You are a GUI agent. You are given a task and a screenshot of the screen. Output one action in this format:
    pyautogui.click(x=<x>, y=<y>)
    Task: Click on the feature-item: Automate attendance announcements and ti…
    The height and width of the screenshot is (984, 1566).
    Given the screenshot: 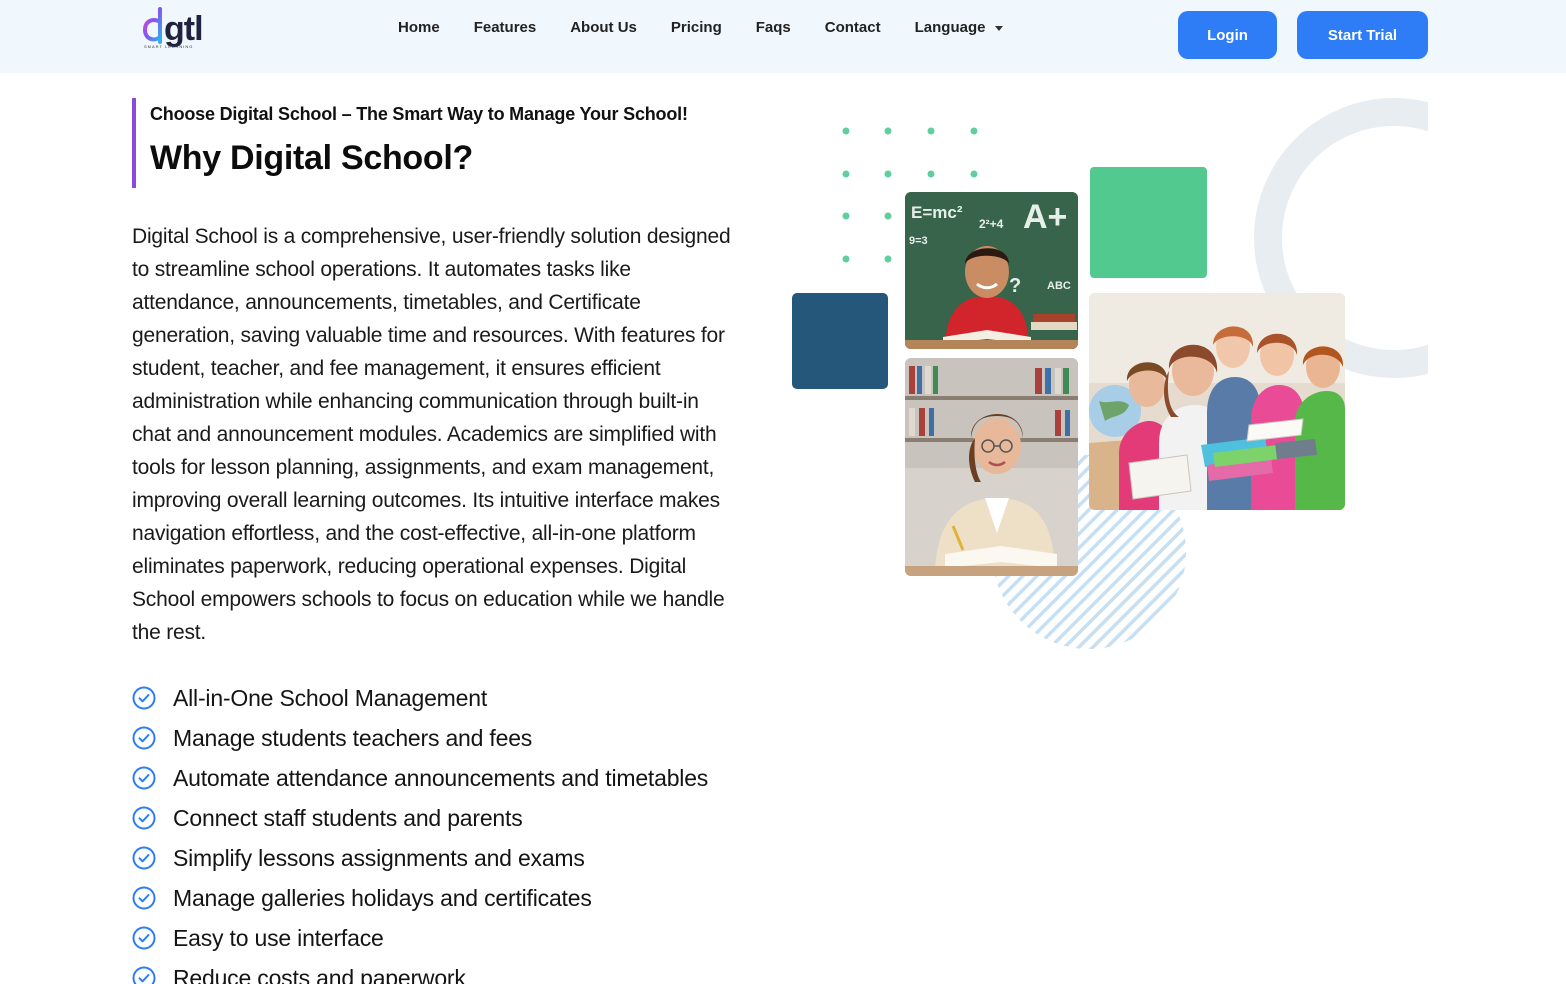 What is the action you would take?
    pyautogui.click(x=420, y=778)
    